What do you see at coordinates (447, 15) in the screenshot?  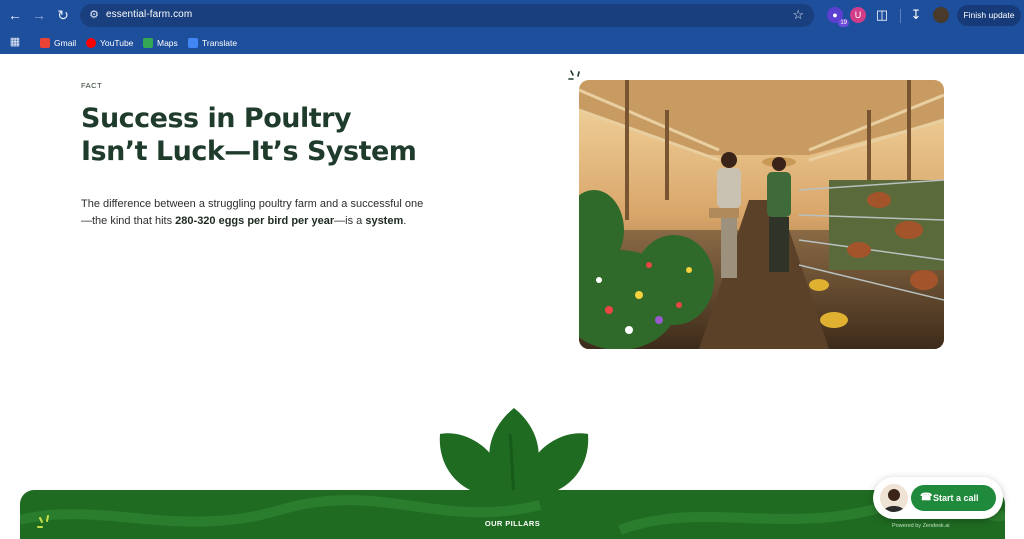 I see `address-bar: ⚙ essential-farm.com ☆` at bounding box center [447, 15].